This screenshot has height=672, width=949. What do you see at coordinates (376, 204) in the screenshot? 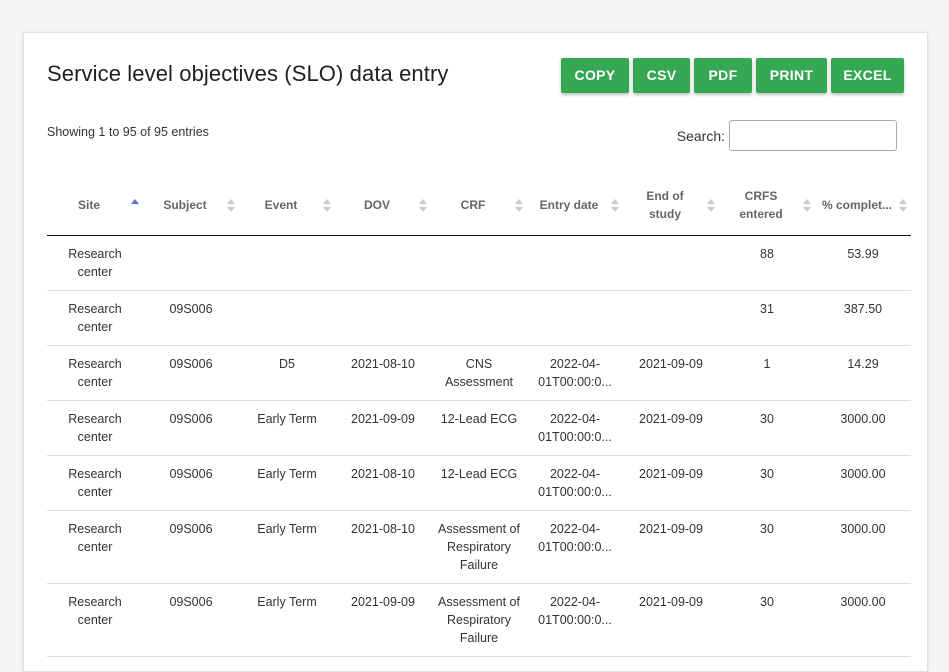
I see `column-header-label: DOV` at bounding box center [376, 204].